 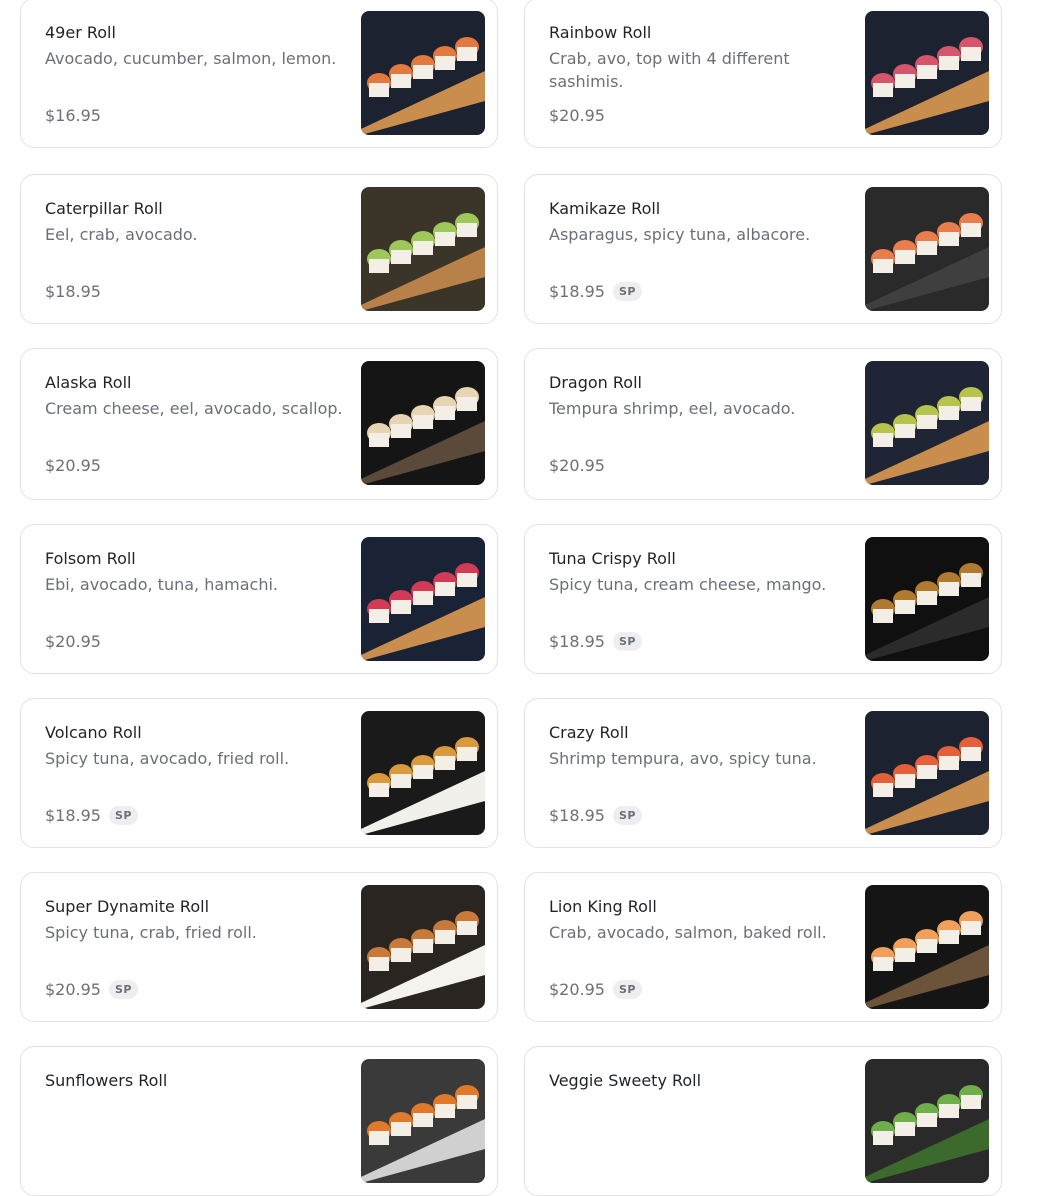 What do you see at coordinates (683, 758) in the screenshot?
I see `item-description: Shrimp tempura, avo, spicy tuna.` at bounding box center [683, 758].